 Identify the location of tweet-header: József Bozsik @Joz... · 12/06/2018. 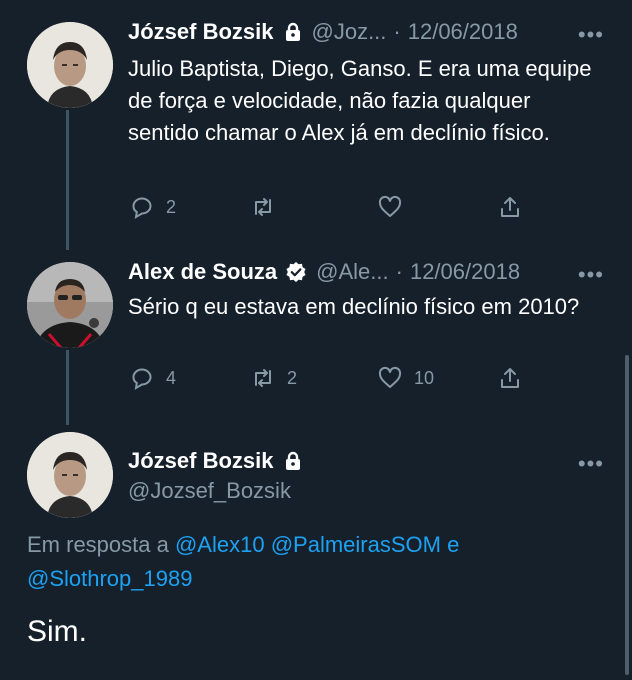
(323, 32).